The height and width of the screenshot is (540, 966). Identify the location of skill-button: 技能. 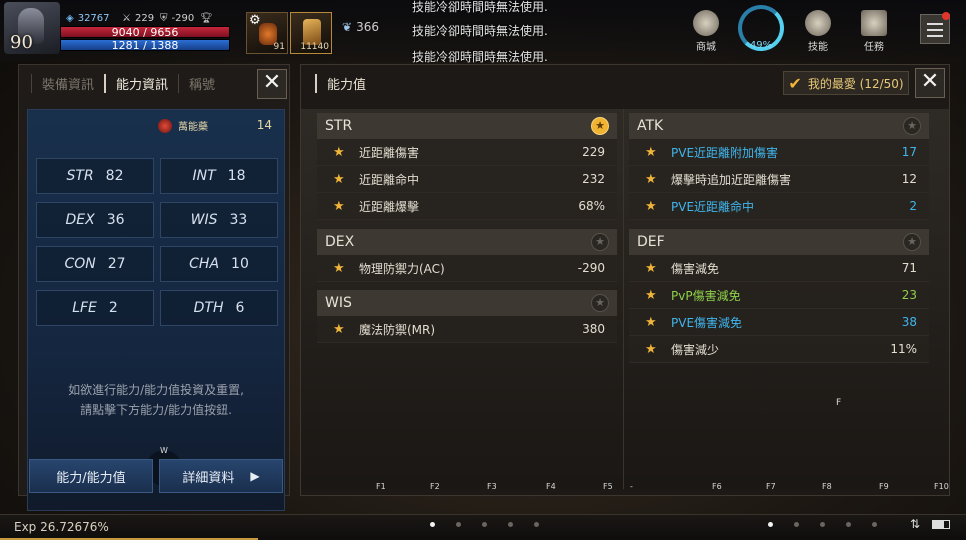
(818, 31).